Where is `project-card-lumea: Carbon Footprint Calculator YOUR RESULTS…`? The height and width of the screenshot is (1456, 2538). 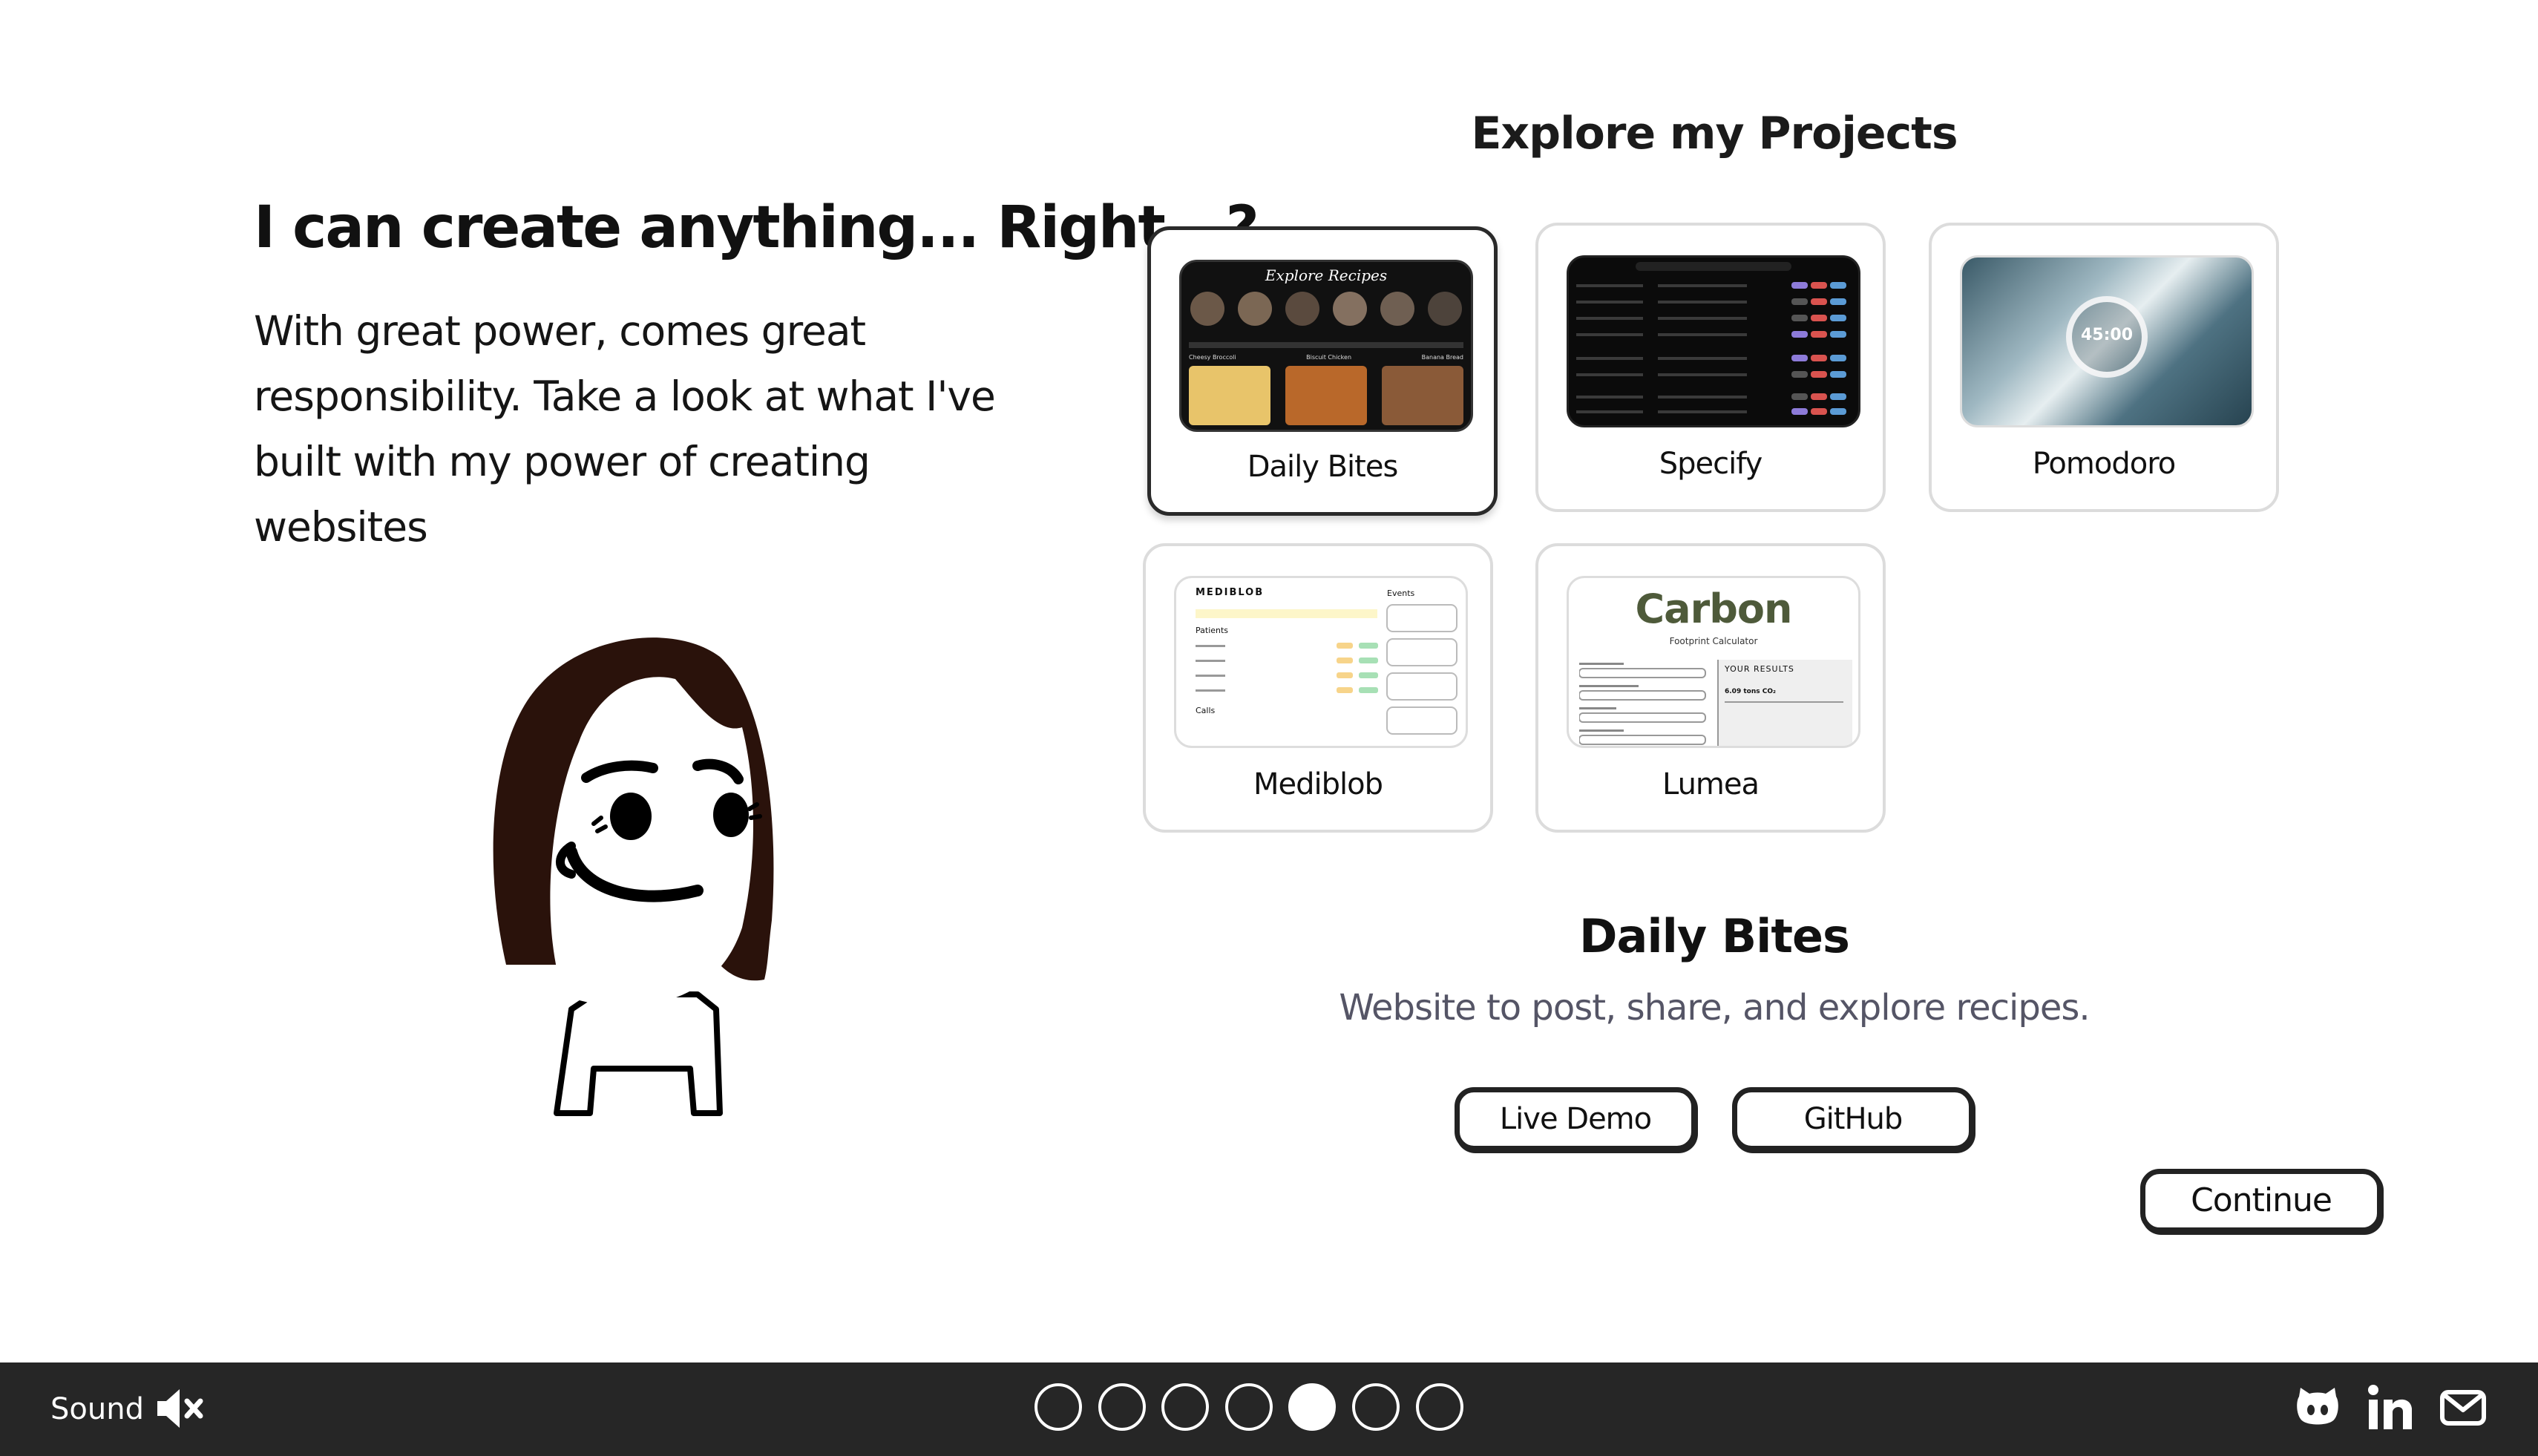 project-card-lumea: Carbon Footprint Calculator YOUR RESULTS… is located at coordinates (1710, 688).